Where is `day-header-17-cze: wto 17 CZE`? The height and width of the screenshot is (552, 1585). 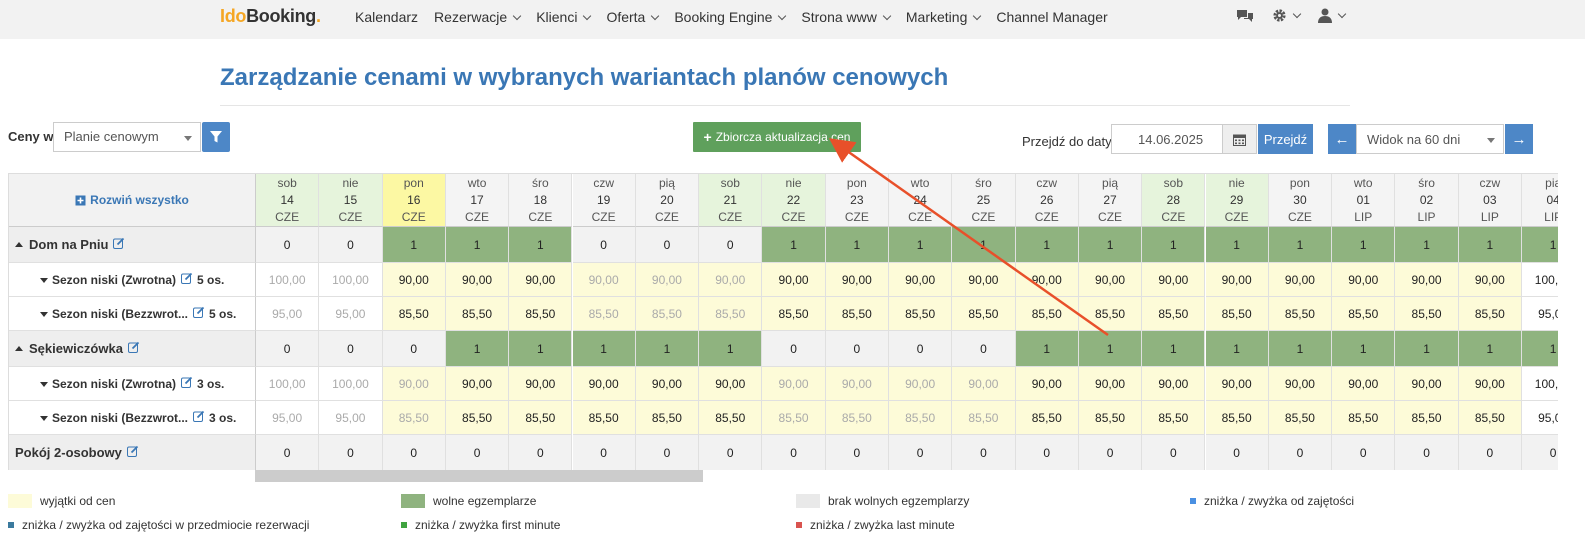
day-header-17-cze: wto 17 CZE is located at coordinates (477, 200).